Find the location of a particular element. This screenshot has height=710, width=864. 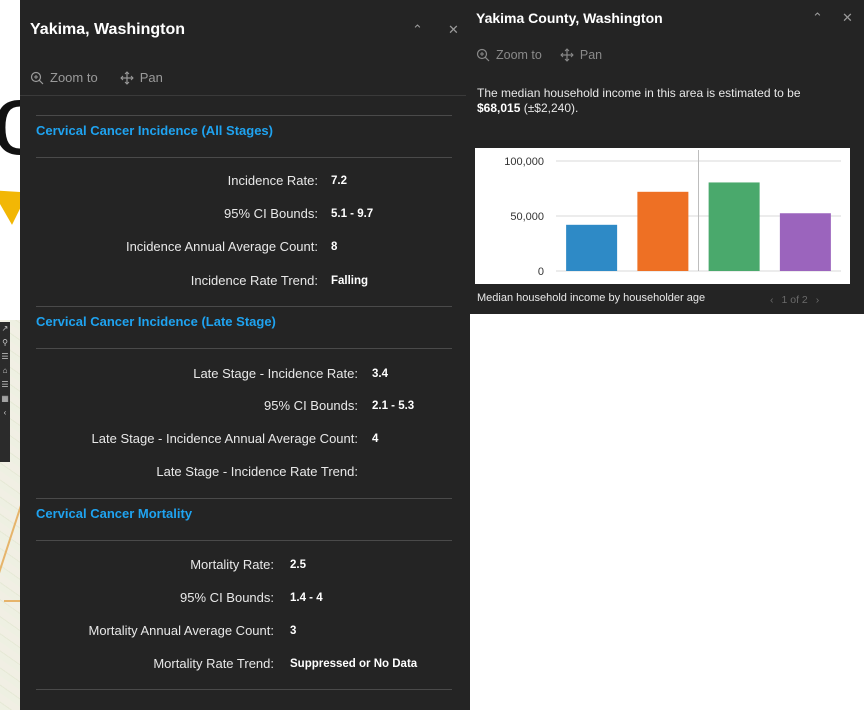

layers-icon: ☰ is located at coordinates (5, 385).